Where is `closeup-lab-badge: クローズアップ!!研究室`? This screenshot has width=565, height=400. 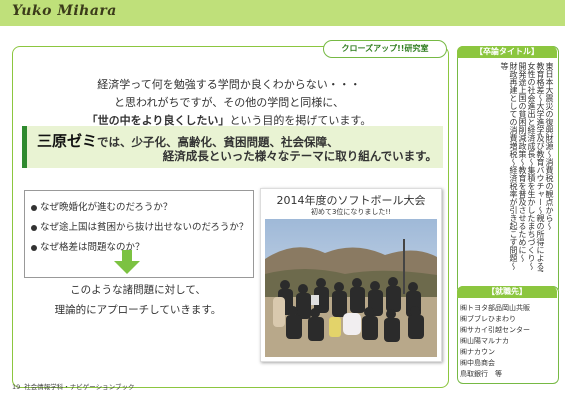 closeup-lab-badge: クローズアップ!!研究室 is located at coordinates (385, 49).